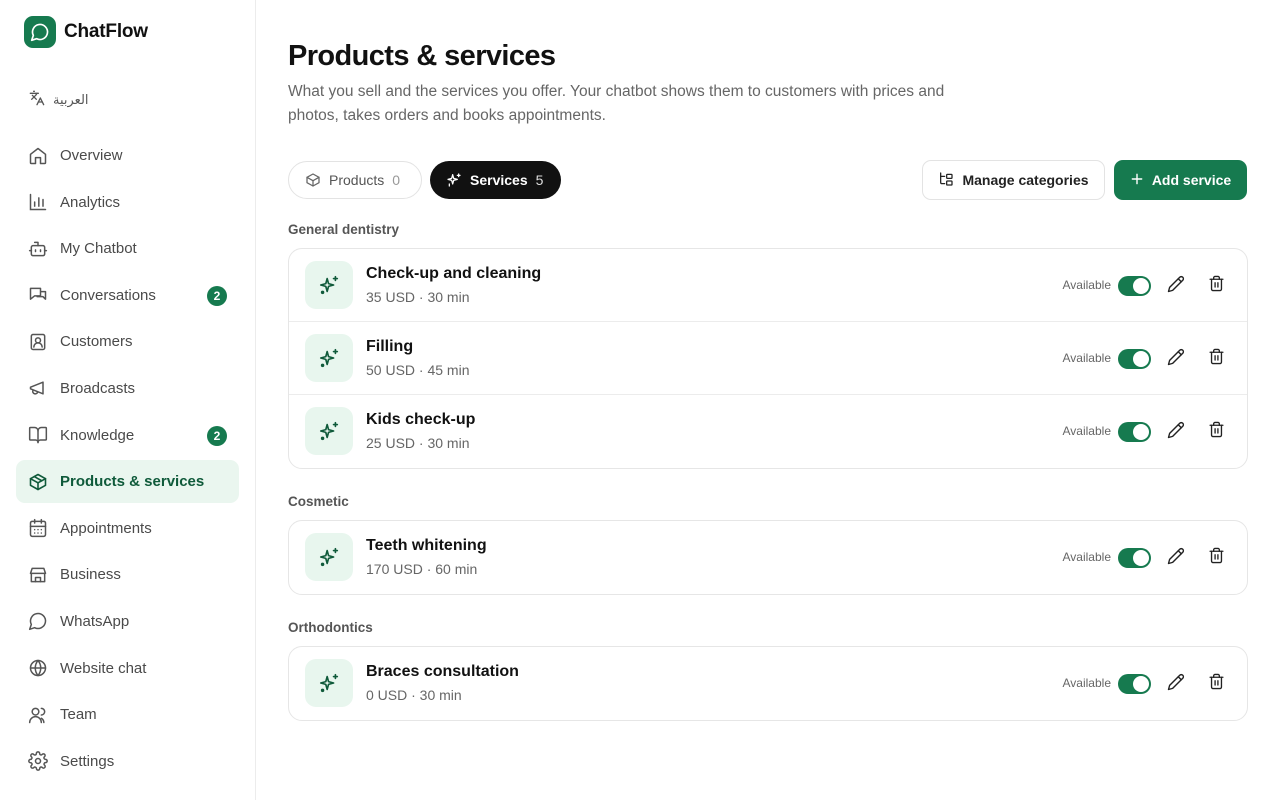  I want to click on sidebar-item-business: Business, so click(127, 574).